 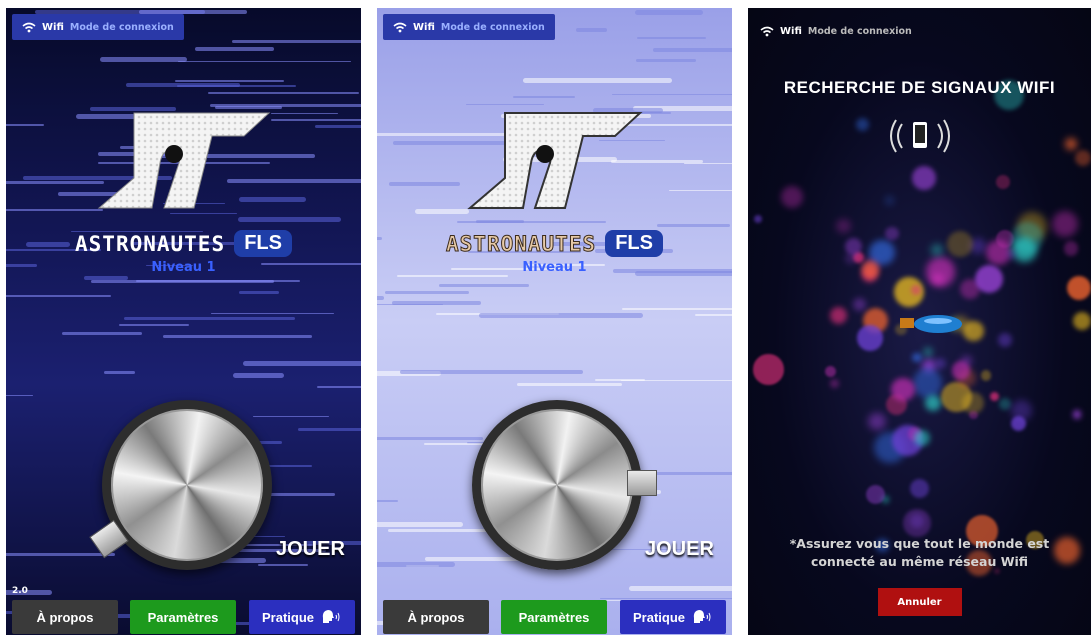 I want to click on about-label: À propos, so click(x=65, y=617).